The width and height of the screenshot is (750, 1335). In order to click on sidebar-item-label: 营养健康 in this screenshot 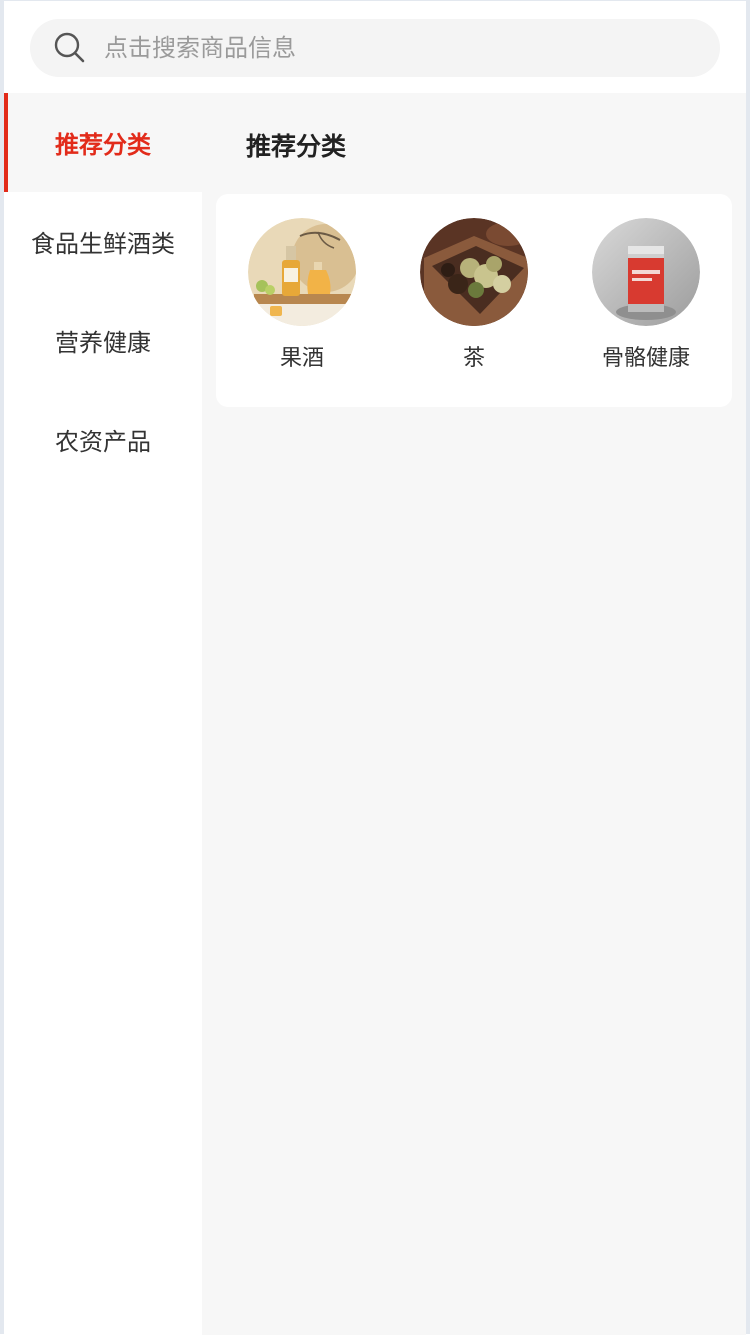, I will do `click(103, 343)`.